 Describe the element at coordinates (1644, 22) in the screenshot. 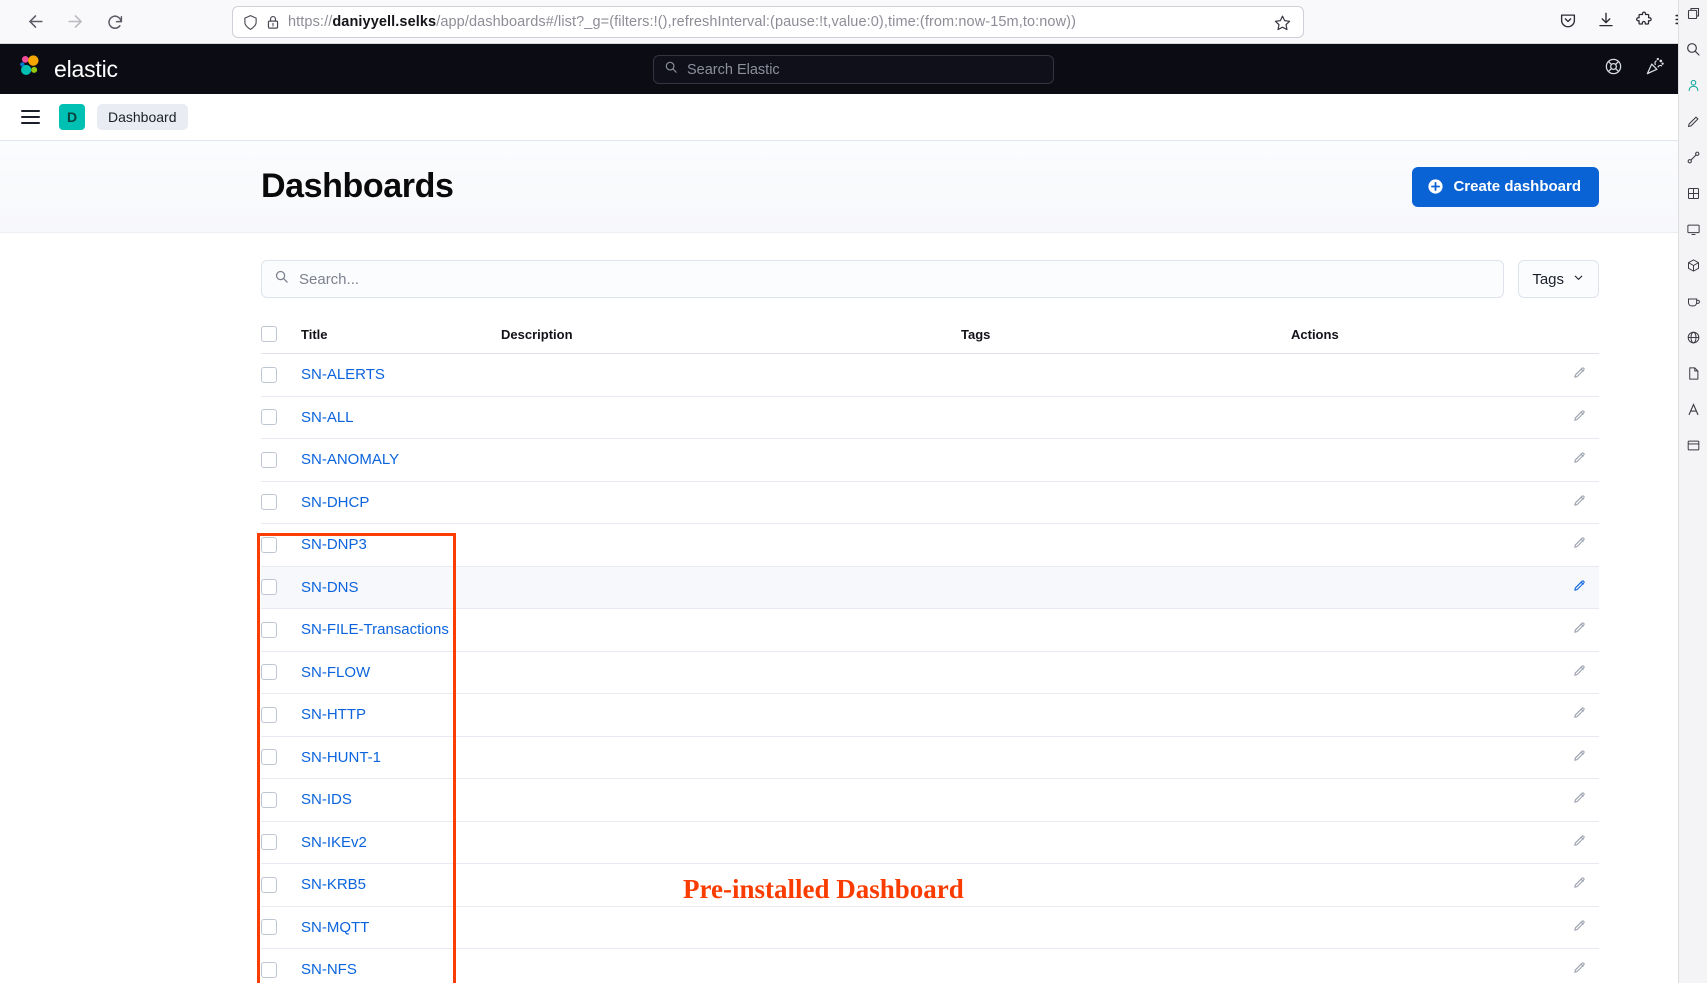

I see `extensions-button` at that location.